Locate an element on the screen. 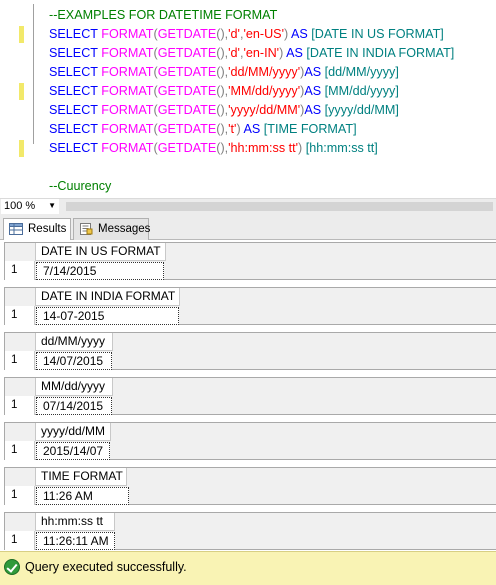 The width and height of the screenshot is (496, 585). result-grid: yyyy/dd/MM 1 2015/14/07 is located at coordinates (250, 441).